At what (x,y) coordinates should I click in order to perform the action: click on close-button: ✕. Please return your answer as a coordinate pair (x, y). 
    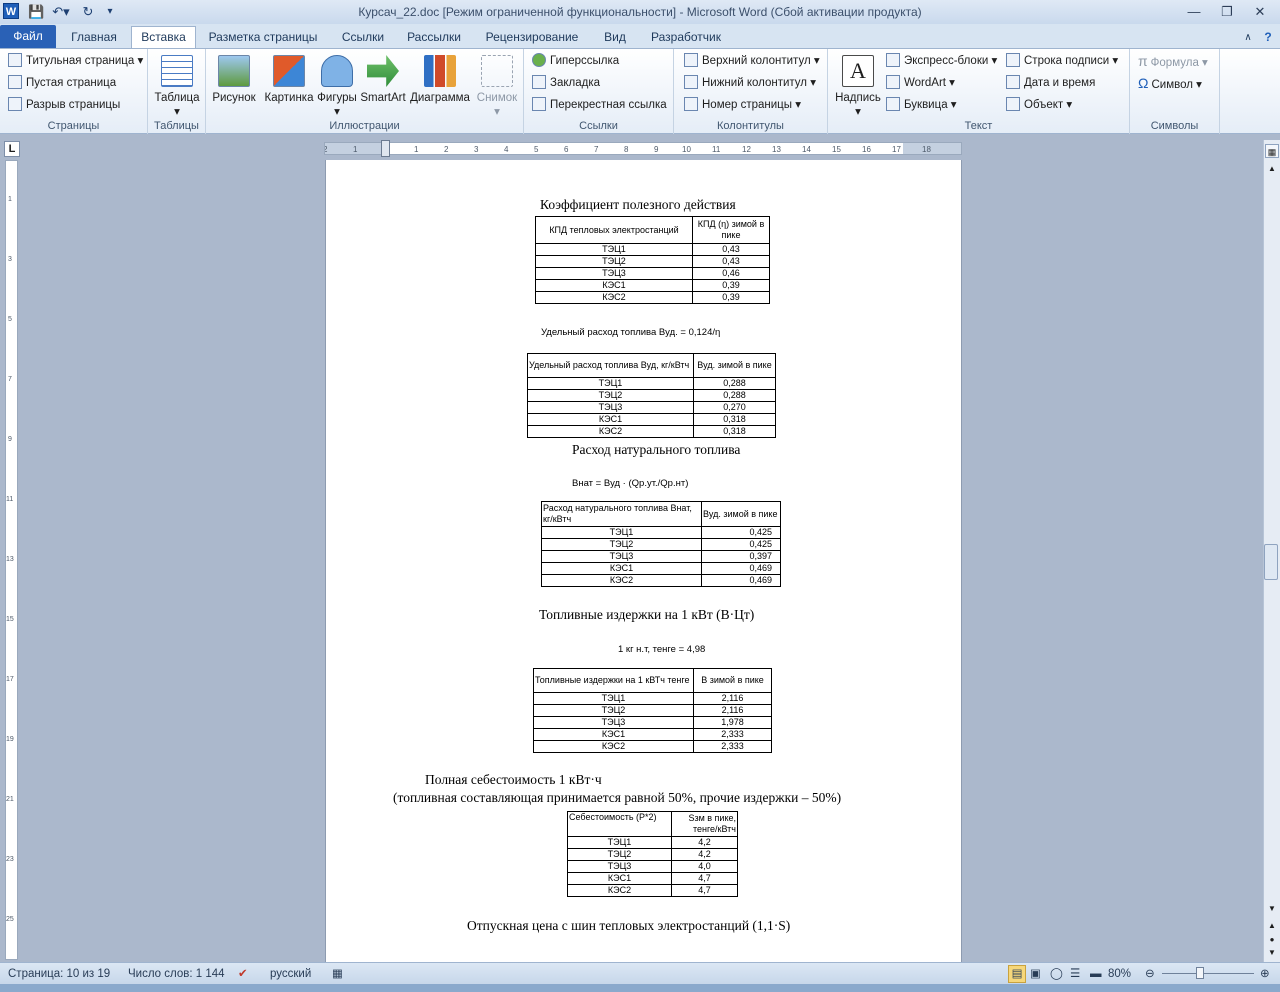
    Looking at the image, I should click on (1260, 12).